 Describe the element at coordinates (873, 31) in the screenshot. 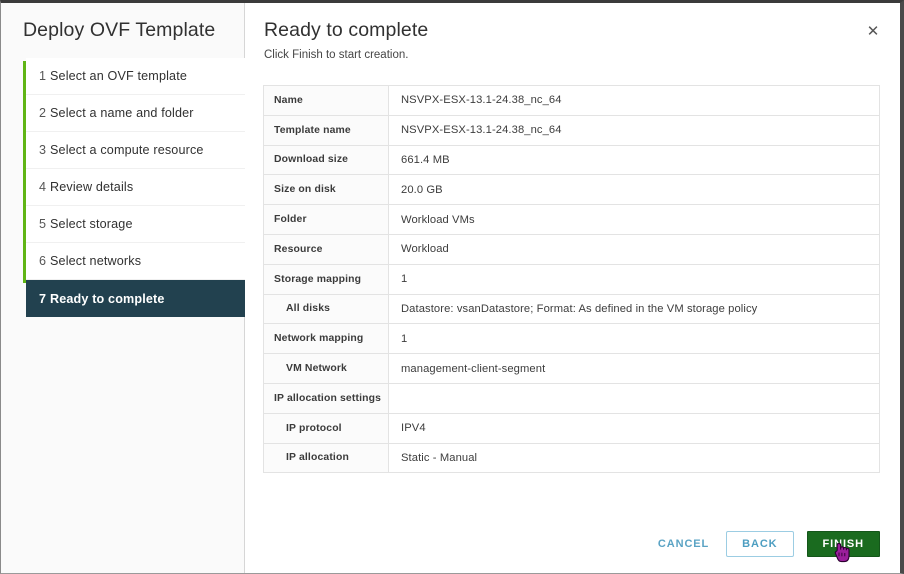

I see `close-icon: ✕` at that location.